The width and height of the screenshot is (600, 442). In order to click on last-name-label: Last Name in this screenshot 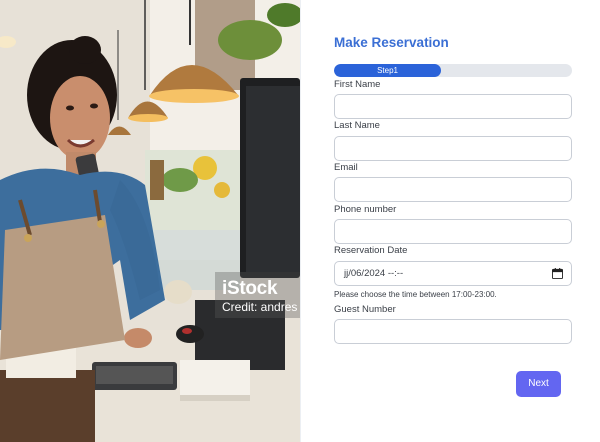, I will do `click(357, 125)`.